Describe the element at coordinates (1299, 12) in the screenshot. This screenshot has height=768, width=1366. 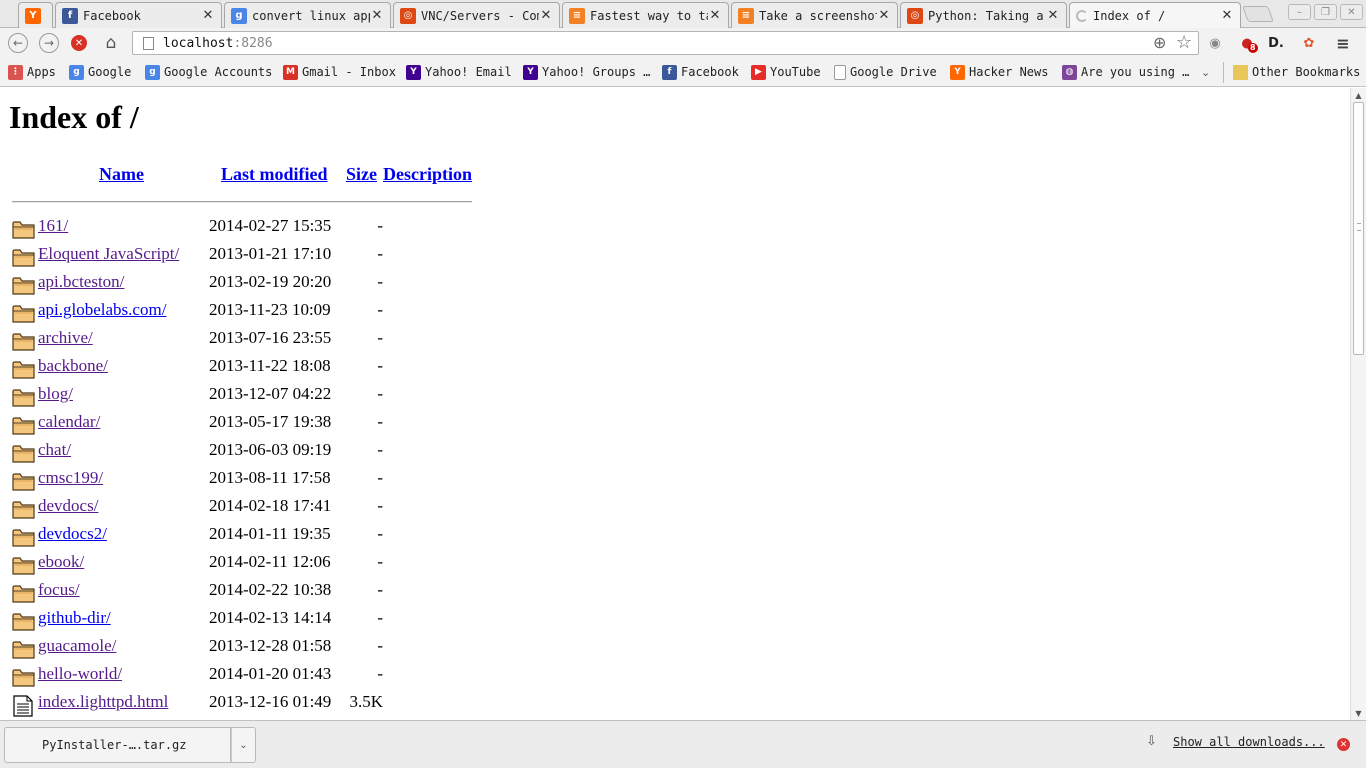
I see `minimize-button: –` at that location.